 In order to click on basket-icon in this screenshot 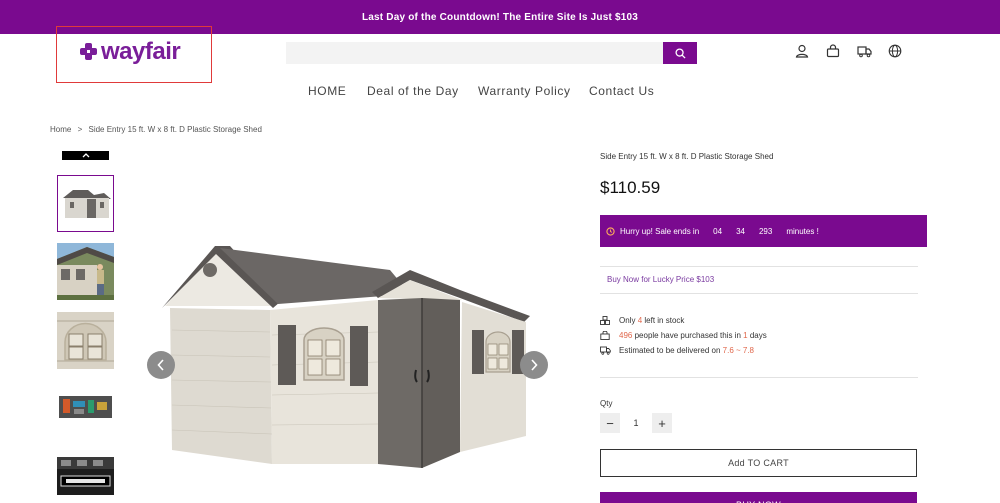, I will do `click(605, 335)`.